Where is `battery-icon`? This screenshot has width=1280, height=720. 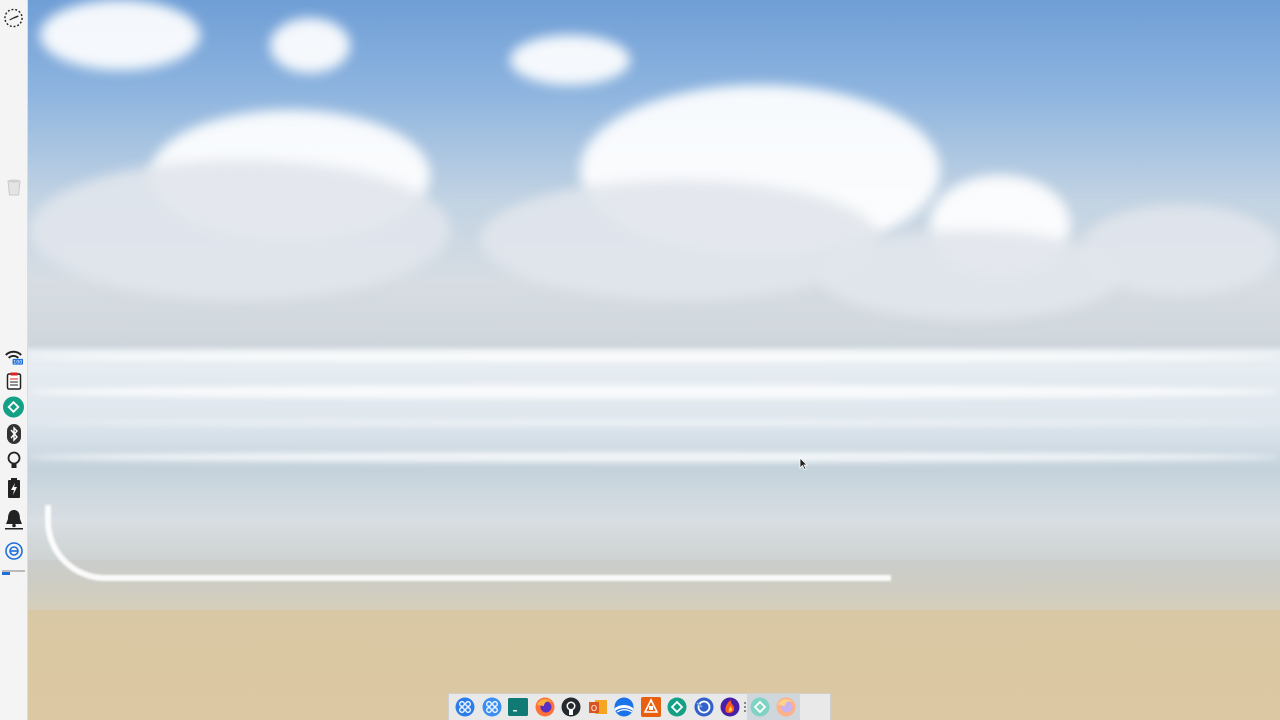 battery-icon is located at coordinates (13, 487).